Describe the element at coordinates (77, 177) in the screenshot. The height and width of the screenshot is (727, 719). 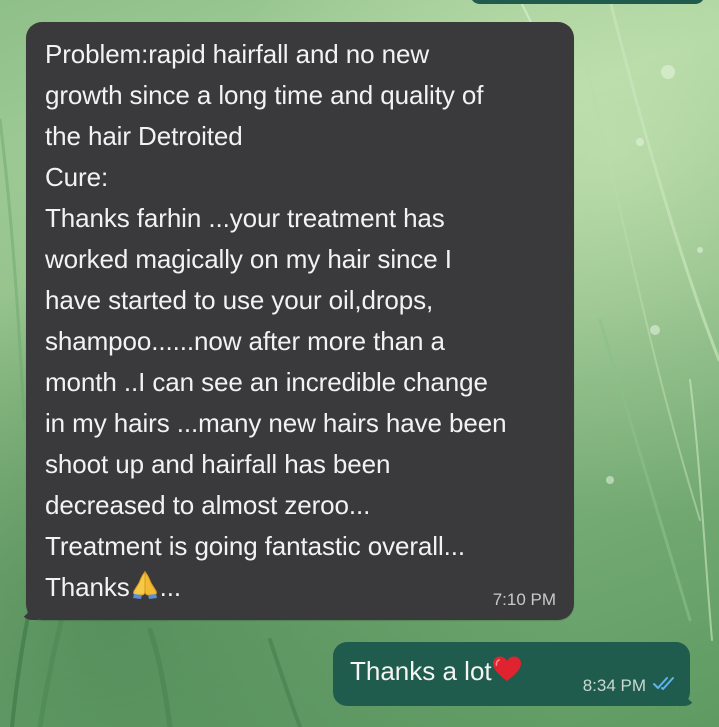
I see `message-line: Cure:` at that location.